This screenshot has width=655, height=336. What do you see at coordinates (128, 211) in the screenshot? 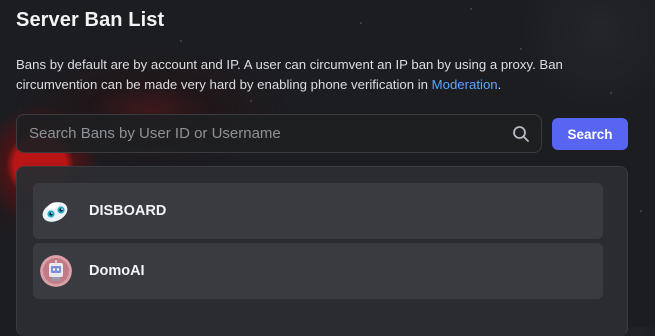
I see `ban-username: DISBOARD` at bounding box center [128, 211].